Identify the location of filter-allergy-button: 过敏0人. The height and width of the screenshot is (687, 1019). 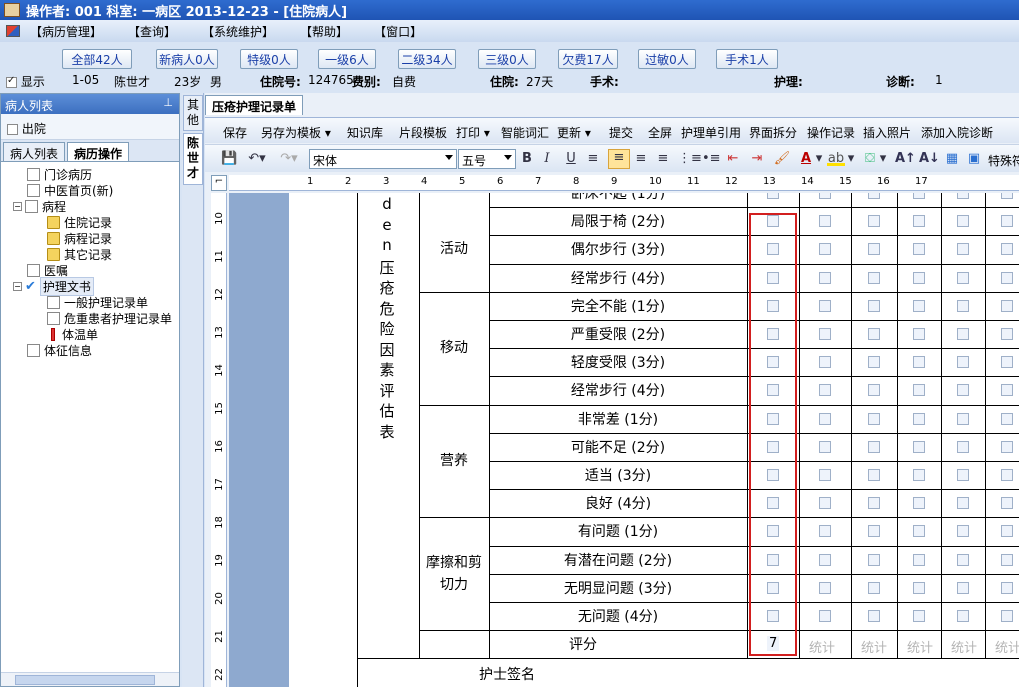
(667, 59).